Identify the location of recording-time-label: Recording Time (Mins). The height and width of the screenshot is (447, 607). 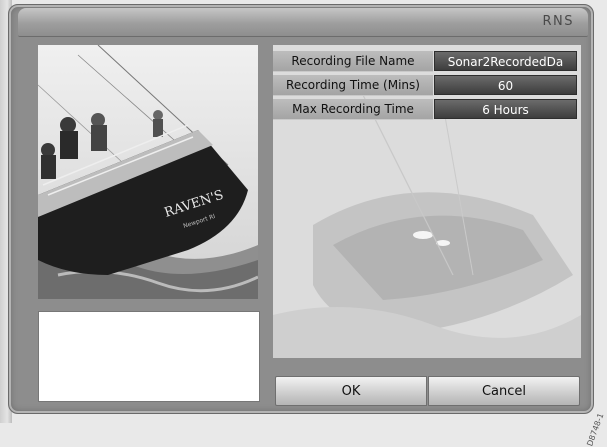
(353, 85).